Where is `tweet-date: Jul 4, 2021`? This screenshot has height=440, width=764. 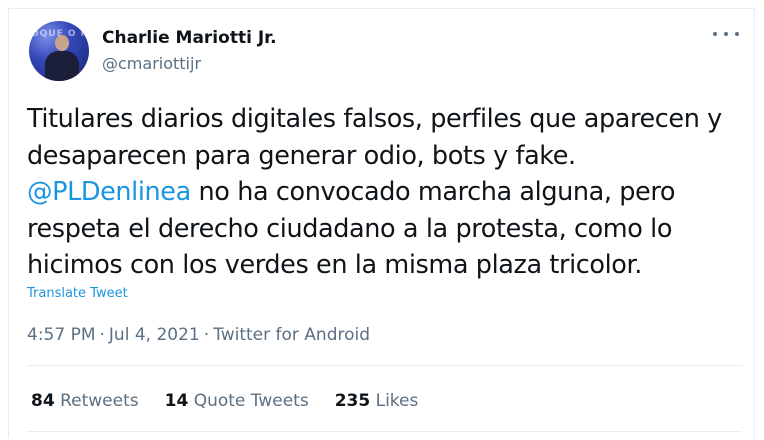 tweet-date: Jul 4, 2021 is located at coordinates (154, 335).